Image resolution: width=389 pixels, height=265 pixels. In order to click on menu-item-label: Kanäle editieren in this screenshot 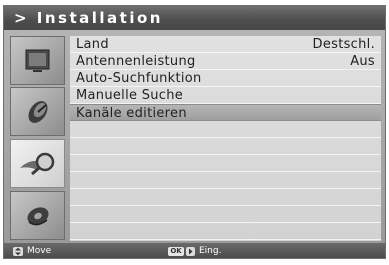, I will do `click(131, 113)`.